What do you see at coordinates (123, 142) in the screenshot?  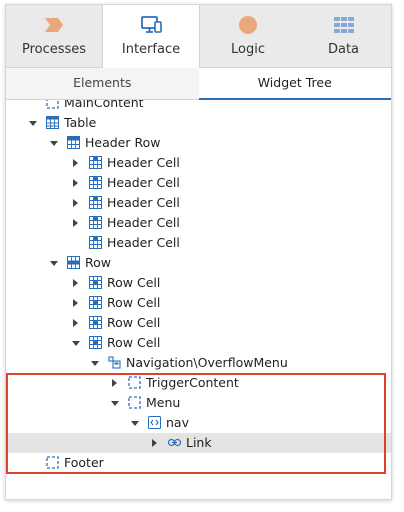 I see `tree-node-label: Header Row` at bounding box center [123, 142].